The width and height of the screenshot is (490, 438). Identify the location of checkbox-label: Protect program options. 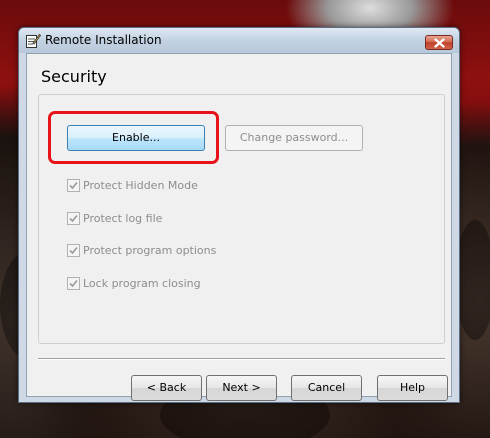
(150, 250).